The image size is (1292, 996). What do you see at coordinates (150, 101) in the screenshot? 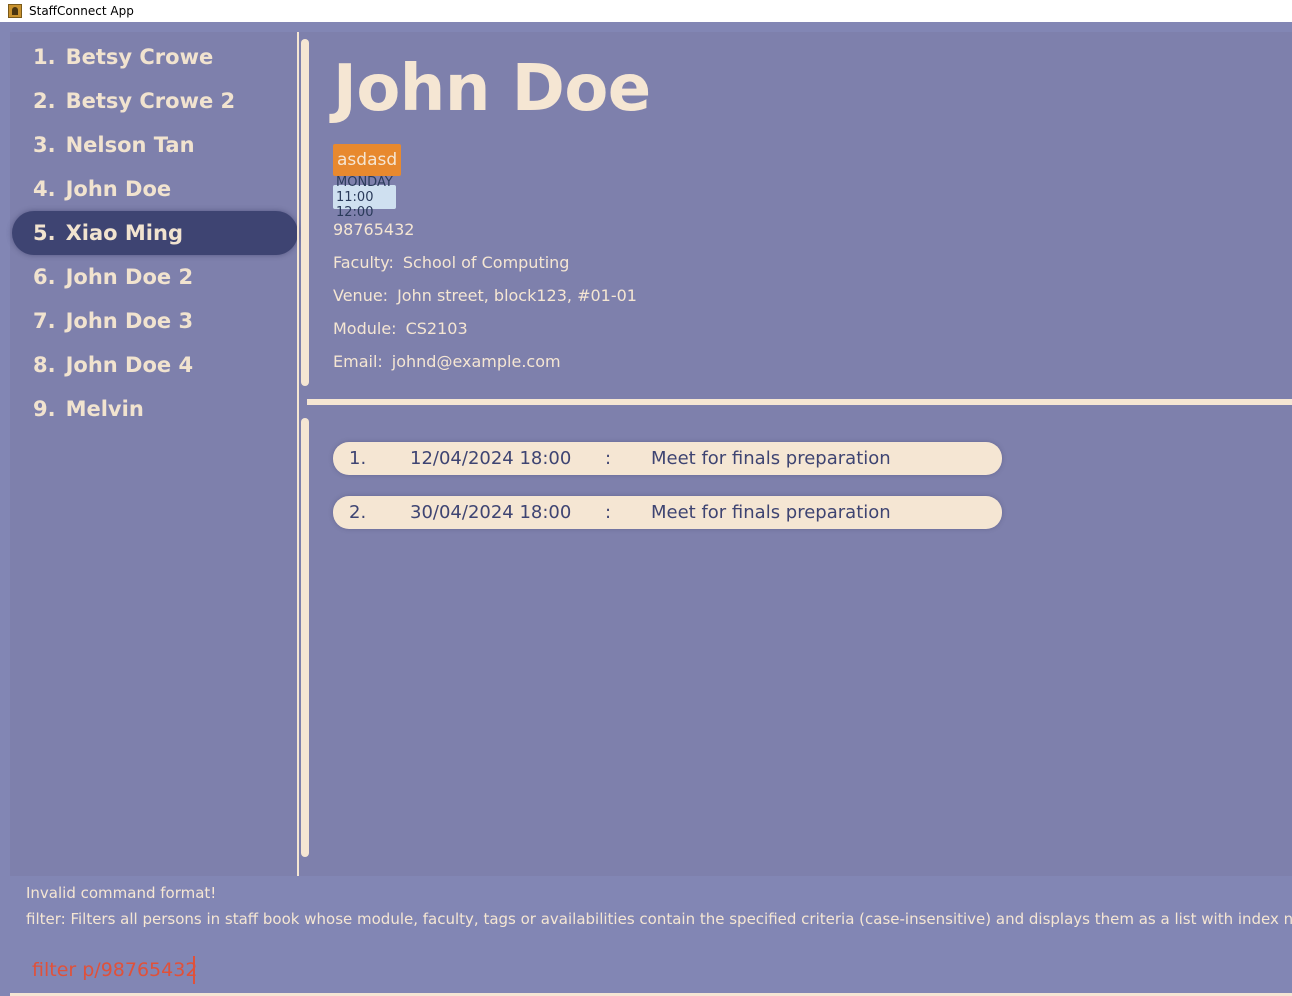
I see `list-item-name: Betsy Crowe 2` at bounding box center [150, 101].